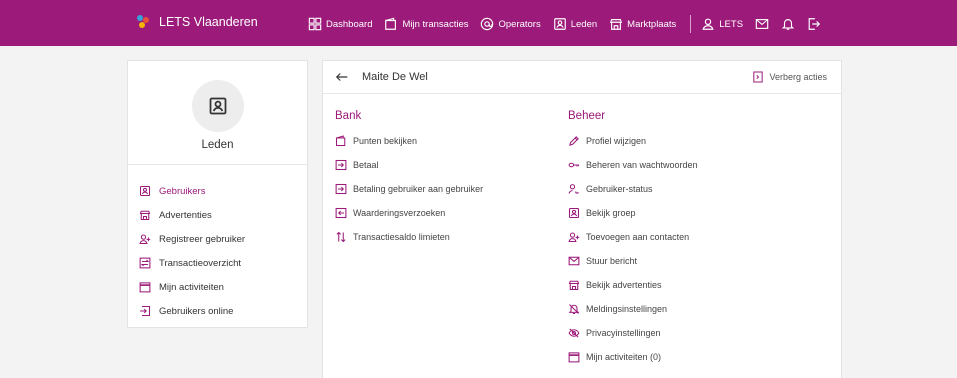 This screenshot has height=378, width=957. I want to click on brand: LETS Vlaanderen, so click(197, 22).